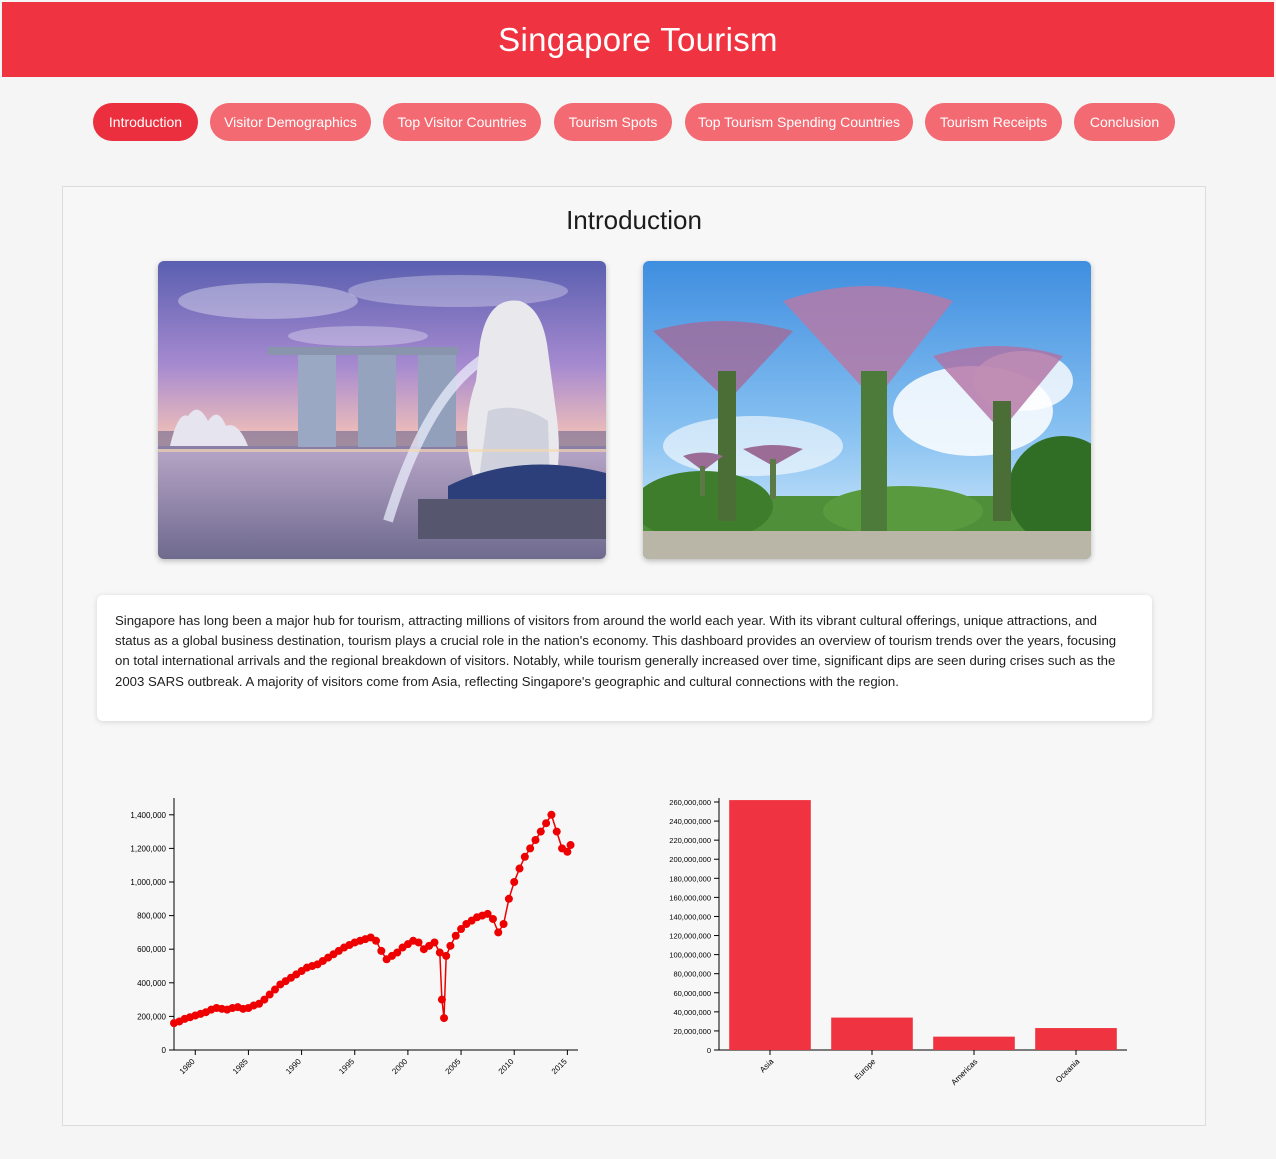  What do you see at coordinates (613, 122) in the screenshot?
I see `nav-tourism-spots-button: Tourism Spots` at bounding box center [613, 122].